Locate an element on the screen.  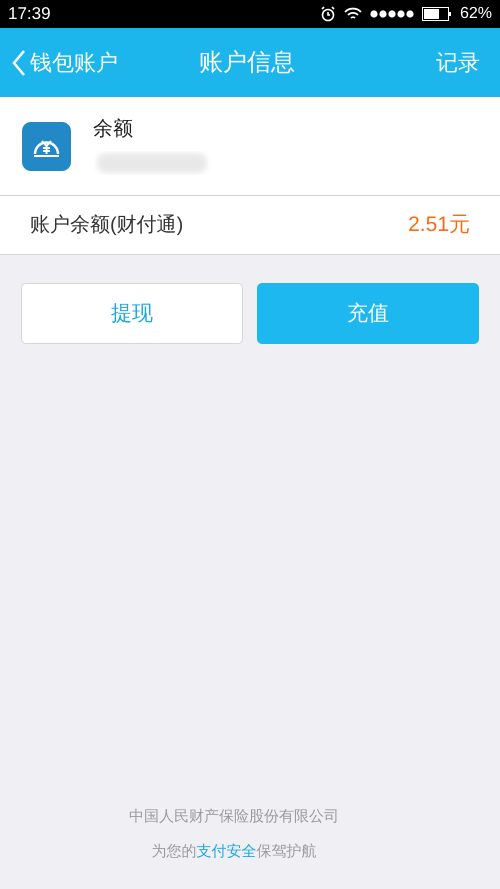
security-slogan: 为您的支付安全保驾护航 is located at coordinates (234, 852).